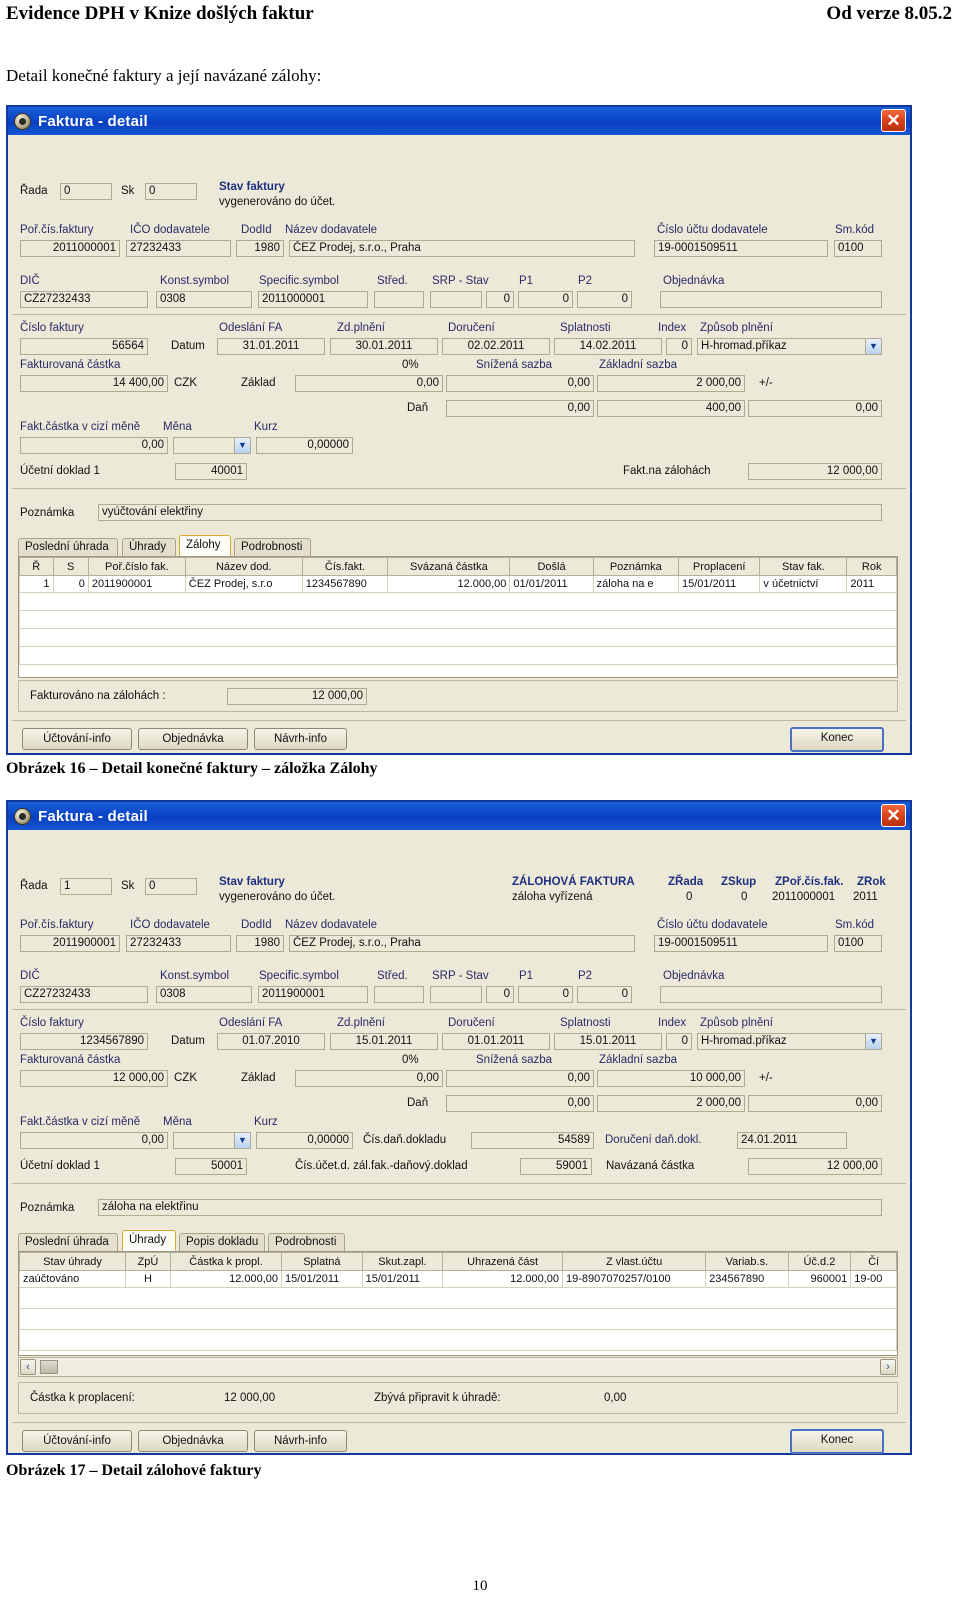  What do you see at coordinates (193, 739) in the screenshot?
I see `objednavka-button-1: Objednávka` at bounding box center [193, 739].